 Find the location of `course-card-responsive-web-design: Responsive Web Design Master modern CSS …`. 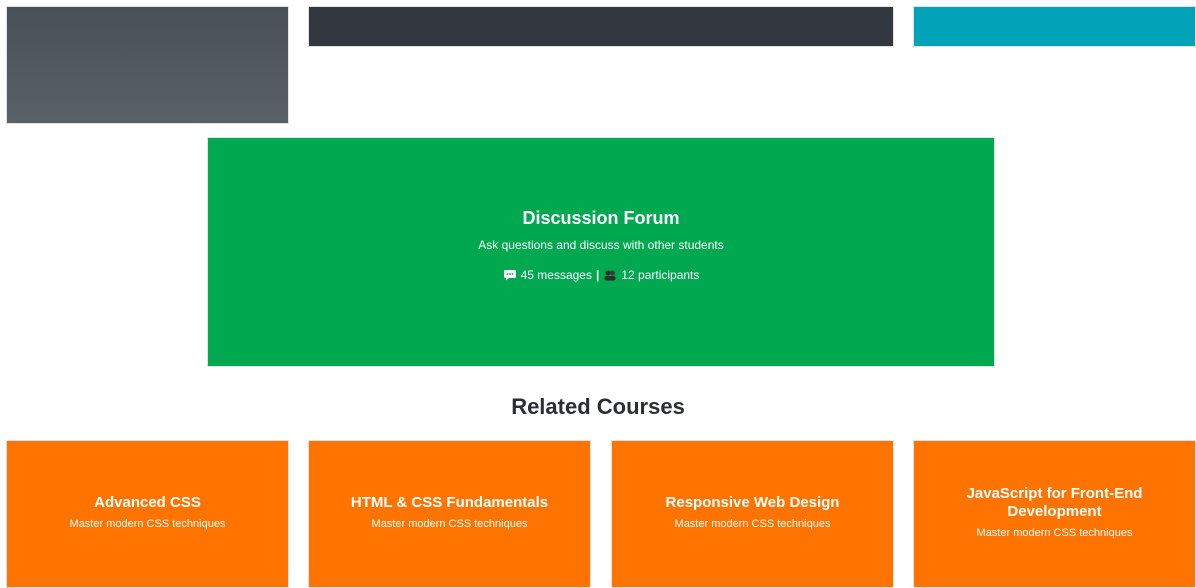

course-card-responsive-web-design: Responsive Web Design Master modern CSS … is located at coordinates (752, 514).